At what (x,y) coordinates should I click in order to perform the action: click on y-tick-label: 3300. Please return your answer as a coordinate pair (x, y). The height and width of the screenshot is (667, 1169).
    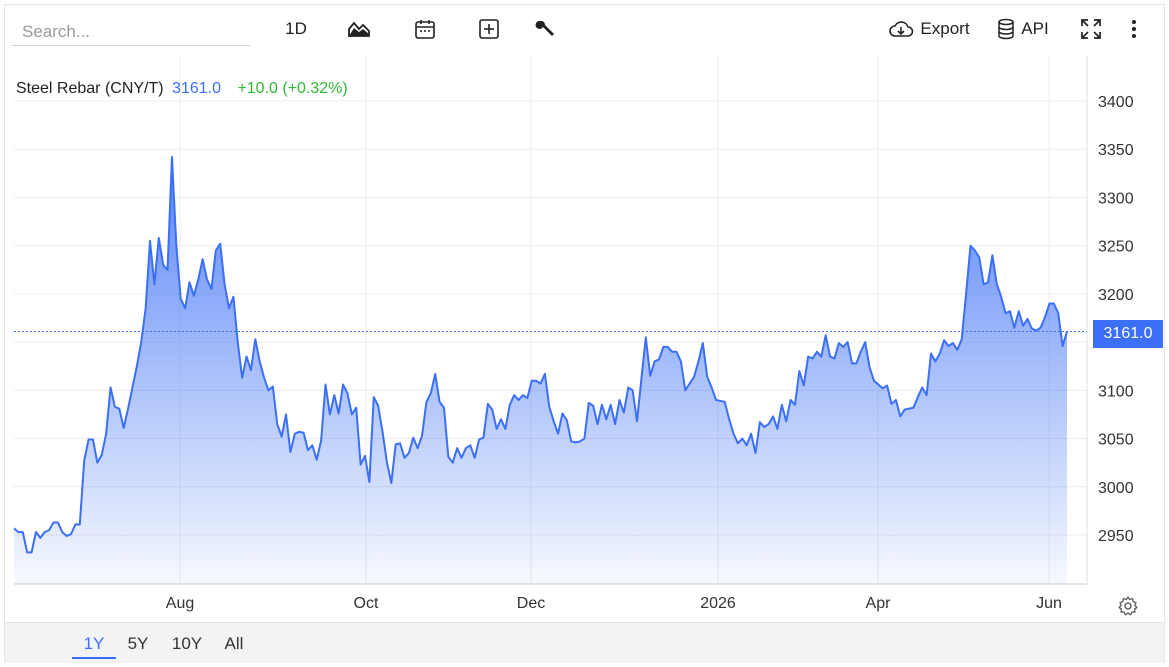
    Looking at the image, I should click on (1116, 198).